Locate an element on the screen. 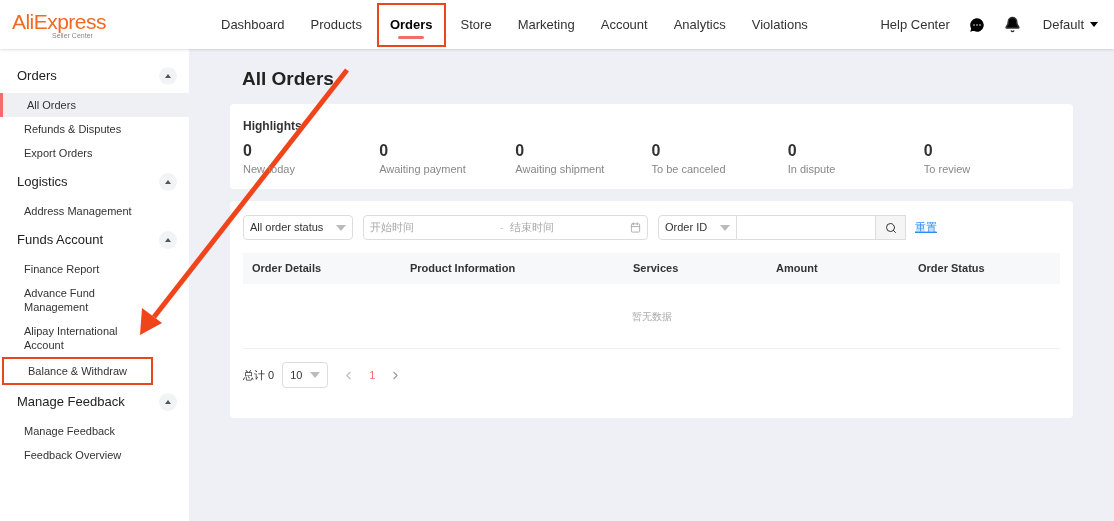 The width and height of the screenshot is (1114, 521). column-header: Amount is located at coordinates (797, 269).